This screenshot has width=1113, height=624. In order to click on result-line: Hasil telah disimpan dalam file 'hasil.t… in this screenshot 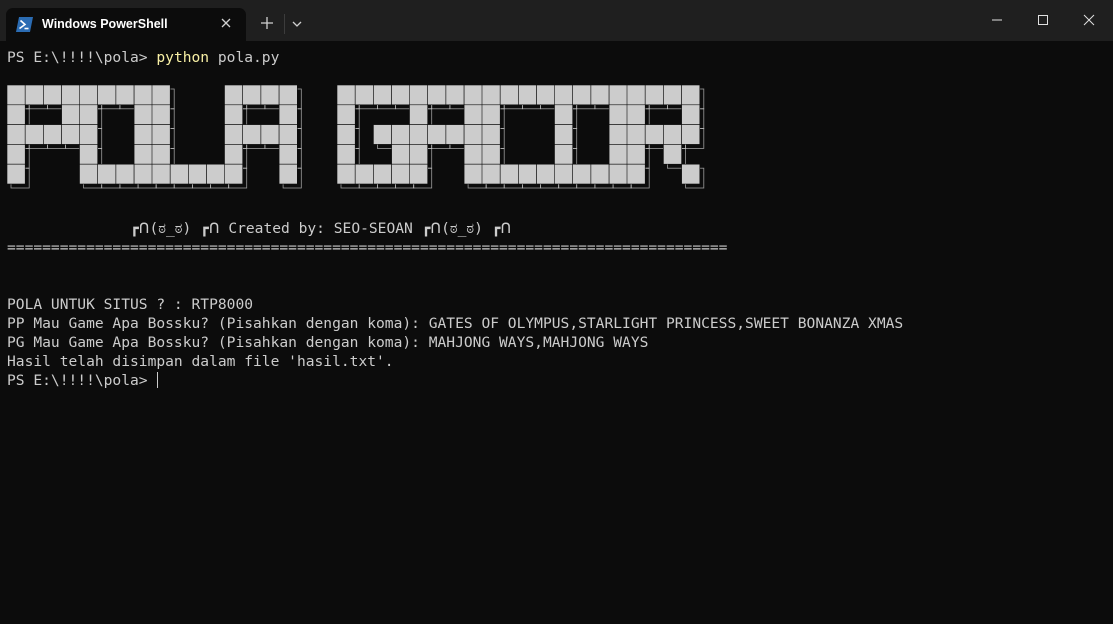, I will do `click(200, 361)`.